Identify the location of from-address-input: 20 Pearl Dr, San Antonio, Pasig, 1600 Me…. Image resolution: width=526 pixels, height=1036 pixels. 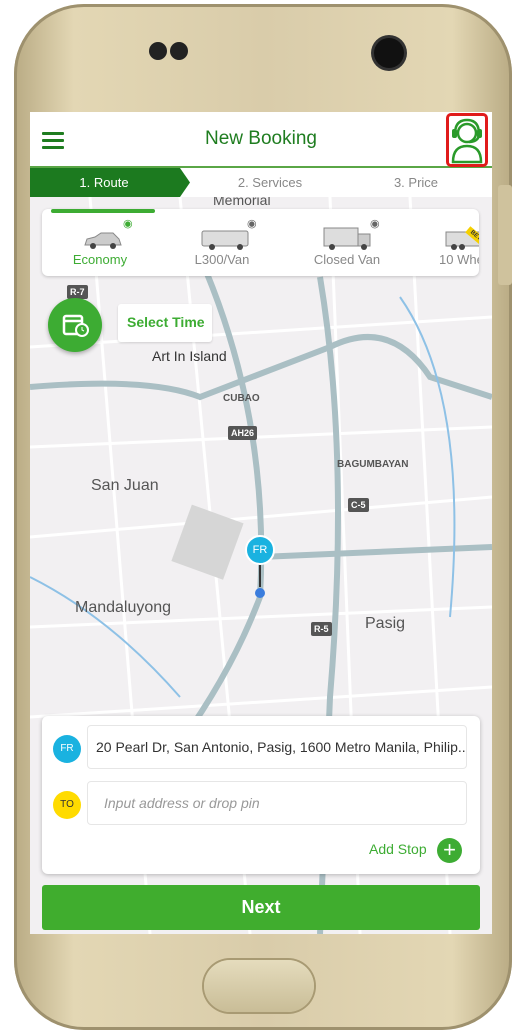
(277, 747).